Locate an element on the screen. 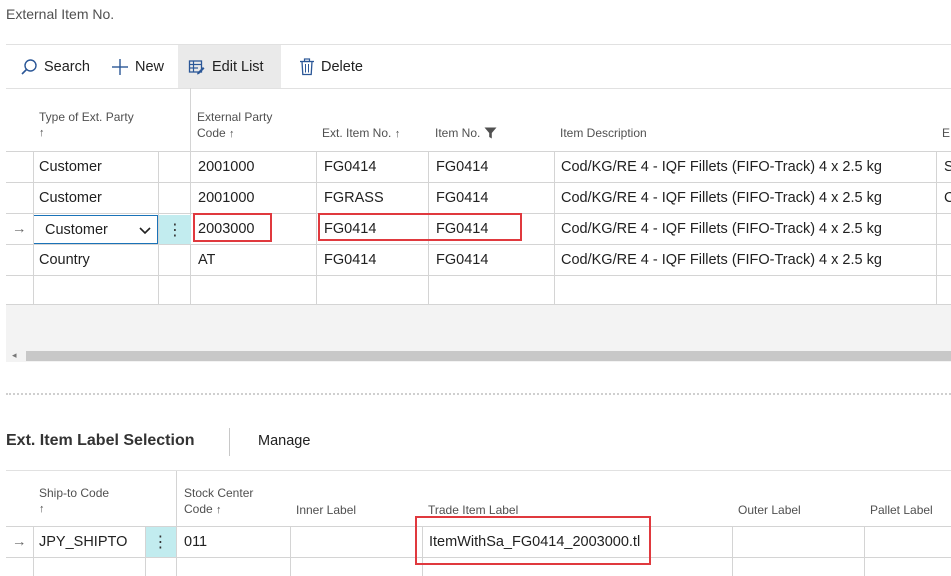  horizontal-scrollbar is located at coordinates (488, 356).